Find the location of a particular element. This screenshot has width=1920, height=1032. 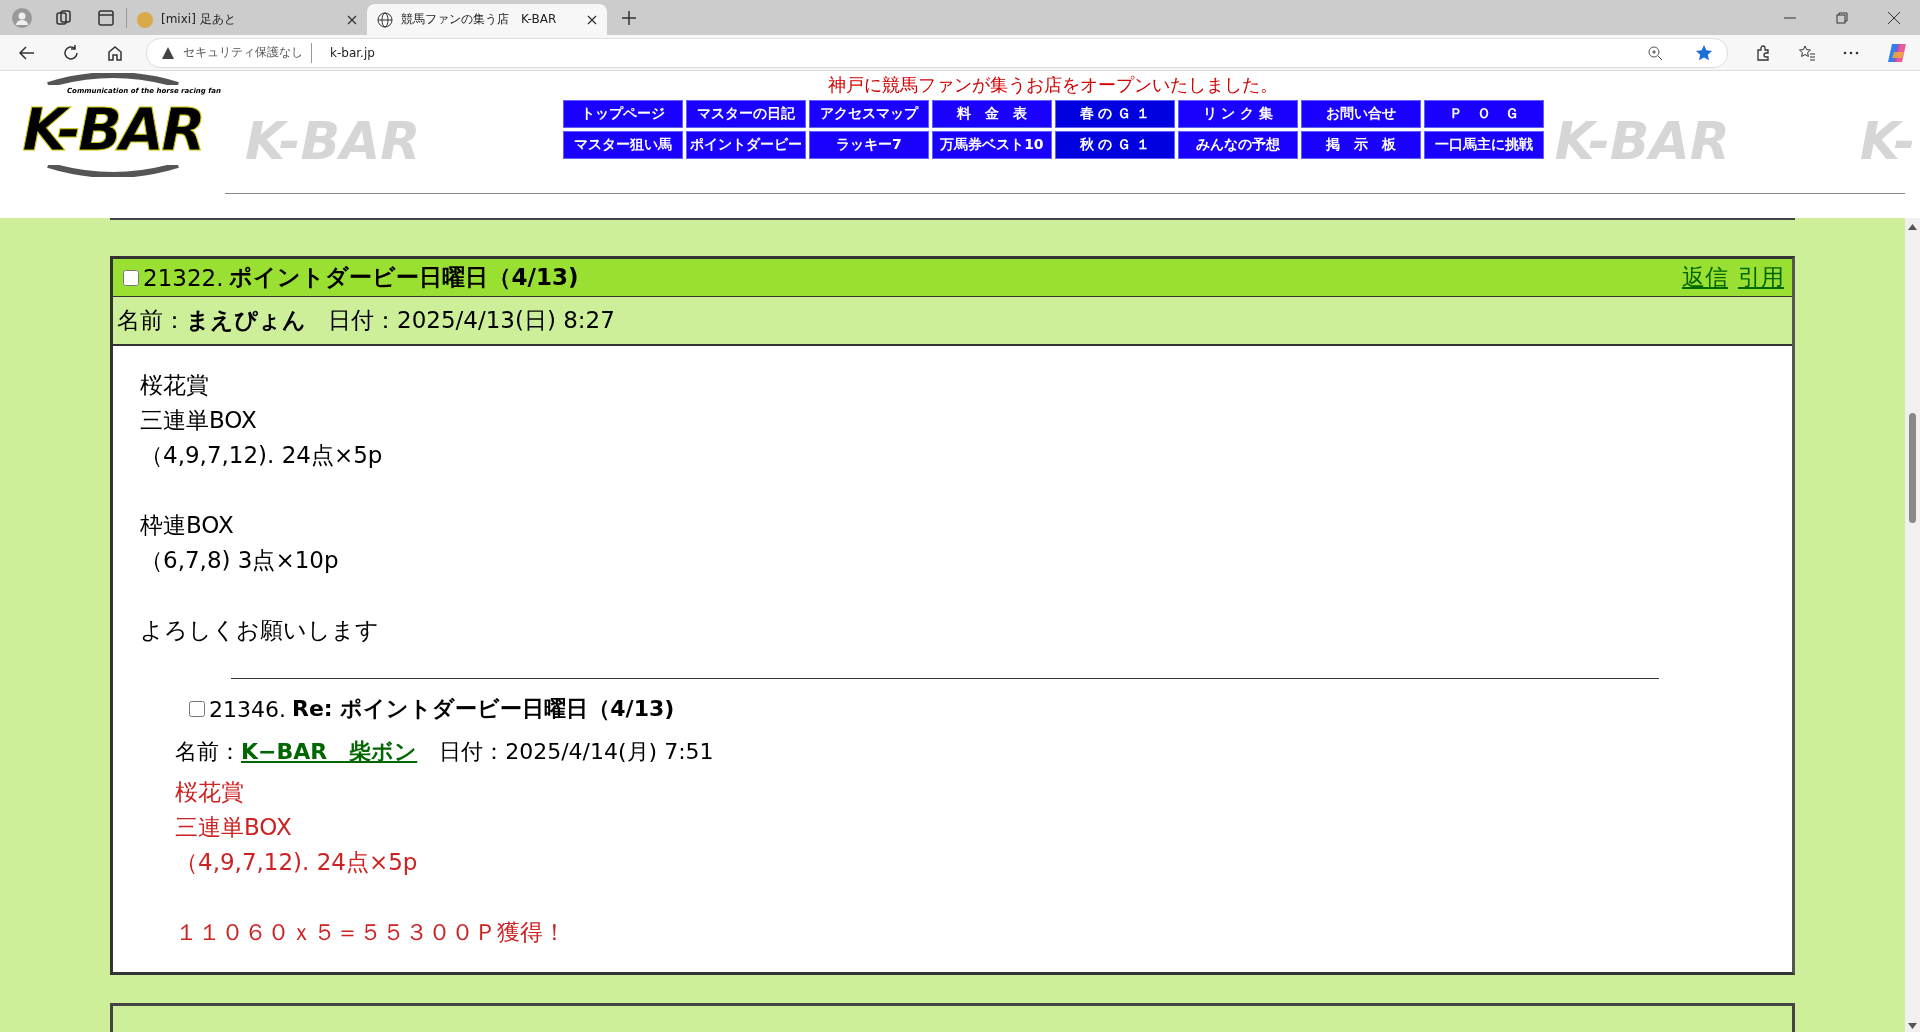

browser-tab: 競馬ファンの集う店 K-BAR is located at coordinates (487, 19).